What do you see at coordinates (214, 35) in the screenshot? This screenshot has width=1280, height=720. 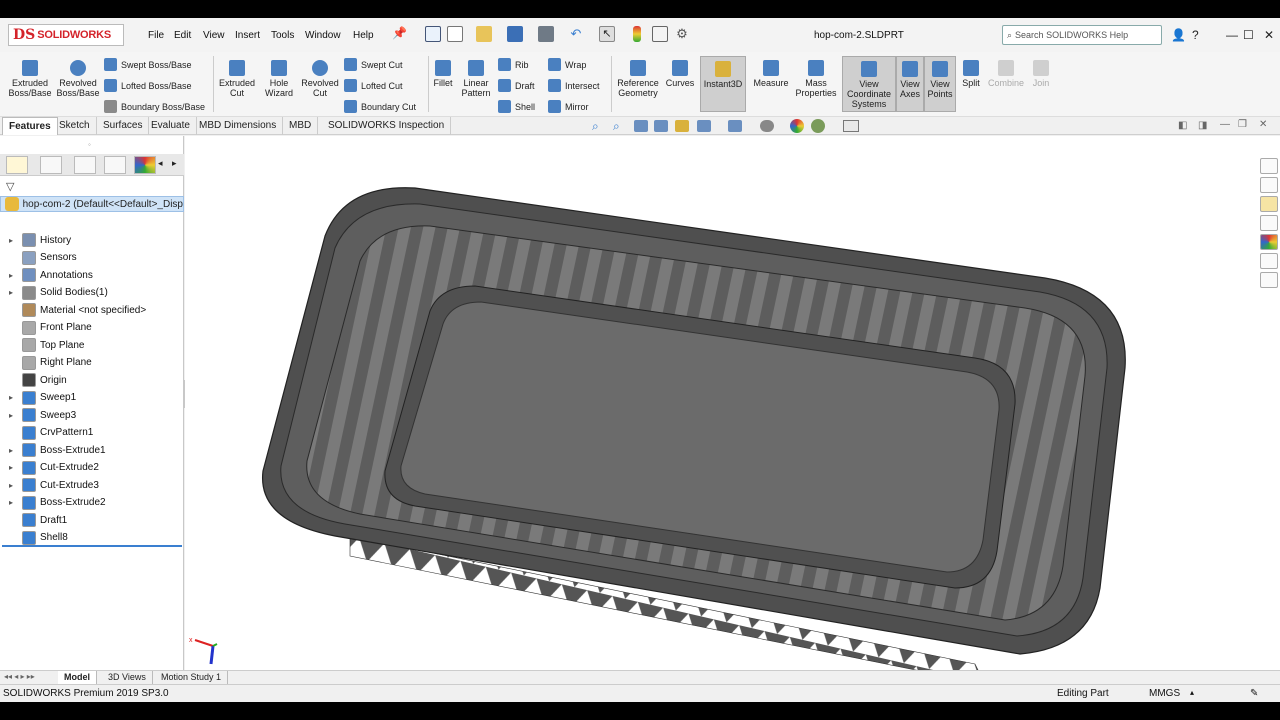 I see `menu-view: View` at bounding box center [214, 35].